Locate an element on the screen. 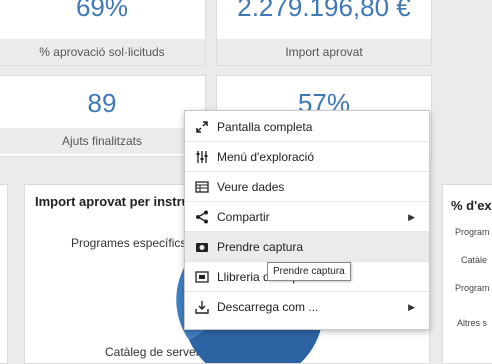 The image size is (492, 364). menu-item-download: Descarrega com ... ▶ is located at coordinates (307, 307).